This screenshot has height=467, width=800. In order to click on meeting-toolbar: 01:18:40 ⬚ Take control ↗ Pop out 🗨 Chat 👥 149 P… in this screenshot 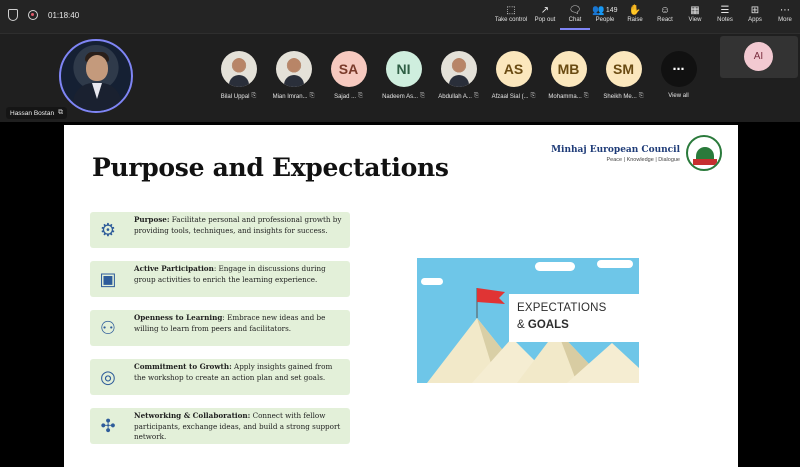, I will do `click(400, 17)`.